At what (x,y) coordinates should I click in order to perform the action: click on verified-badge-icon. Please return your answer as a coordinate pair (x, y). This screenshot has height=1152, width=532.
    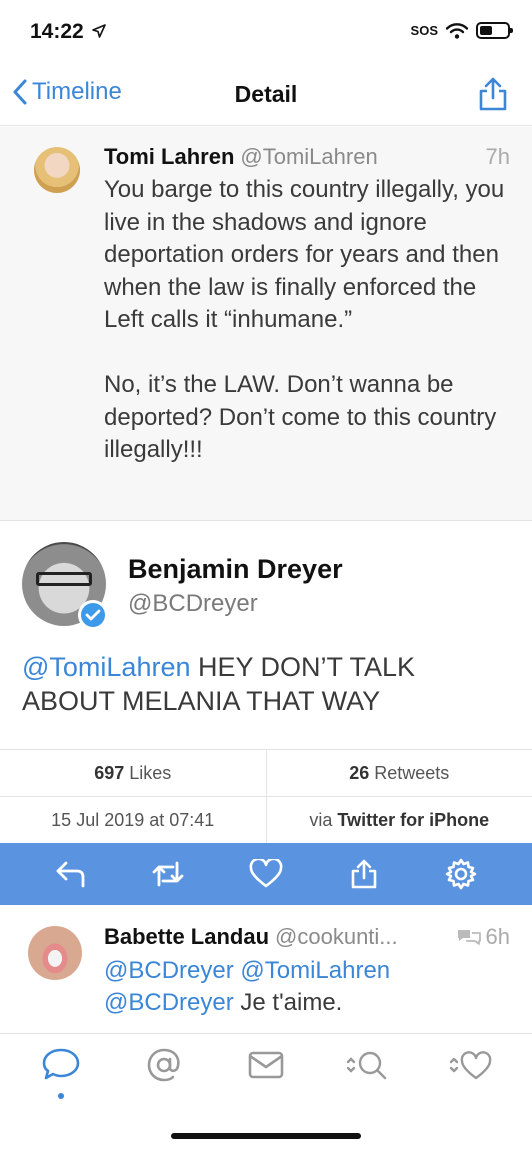
    Looking at the image, I should click on (93, 615).